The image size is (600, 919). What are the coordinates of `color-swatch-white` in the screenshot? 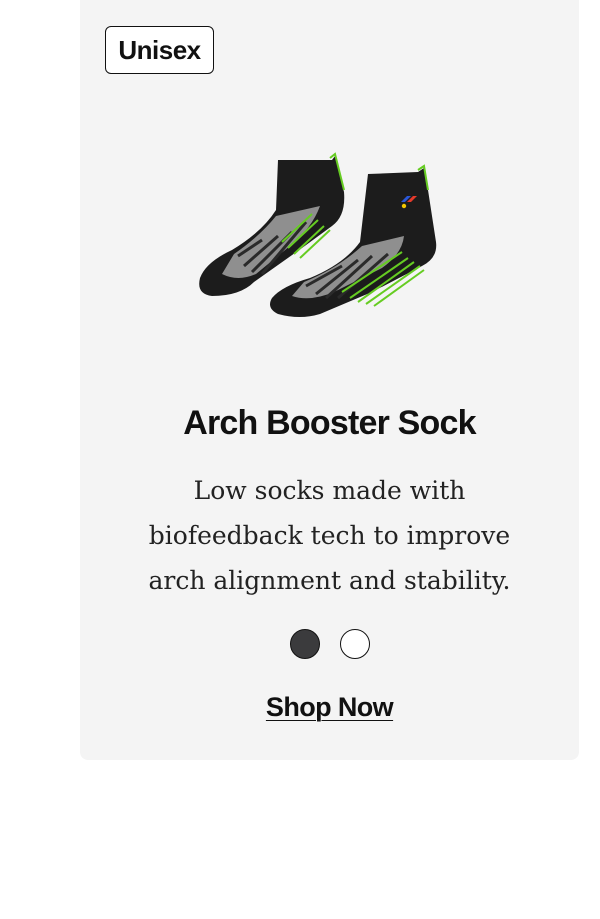 It's located at (354, 644).